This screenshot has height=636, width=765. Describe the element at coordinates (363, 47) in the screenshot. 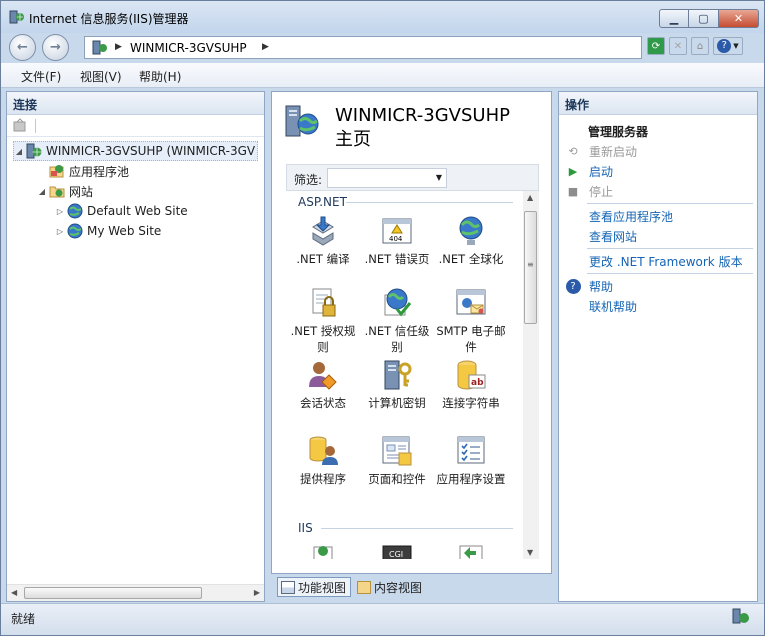

I see `address-bar: ▶ WINMICR-3GVSUHP ▶` at that location.